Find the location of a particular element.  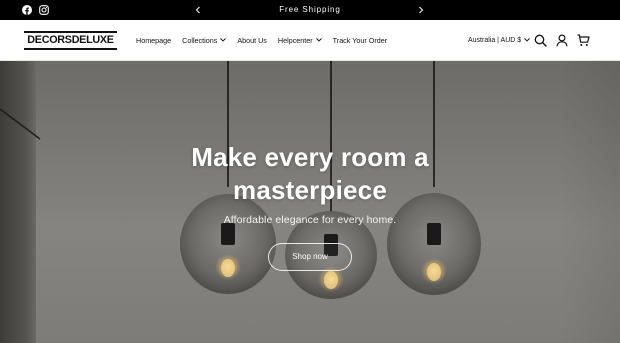

instagram-icon is located at coordinates (44, 10).